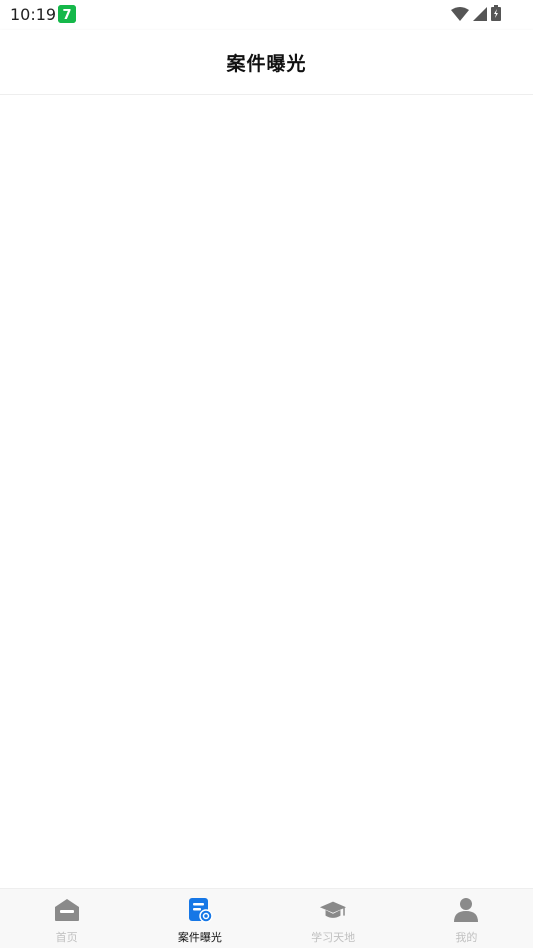 Image resolution: width=533 pixels, height=948 pixels. I want to click on status-icons, so click(476, 15).